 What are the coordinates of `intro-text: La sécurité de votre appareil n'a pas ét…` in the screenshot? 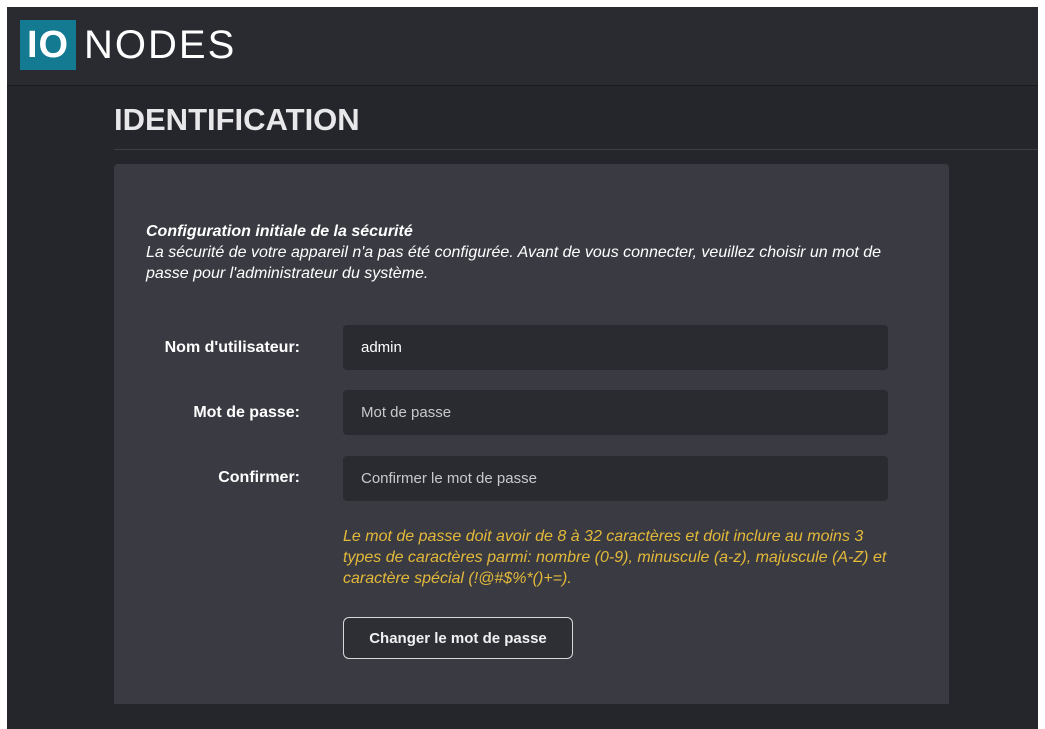 It's located at (514, 263).